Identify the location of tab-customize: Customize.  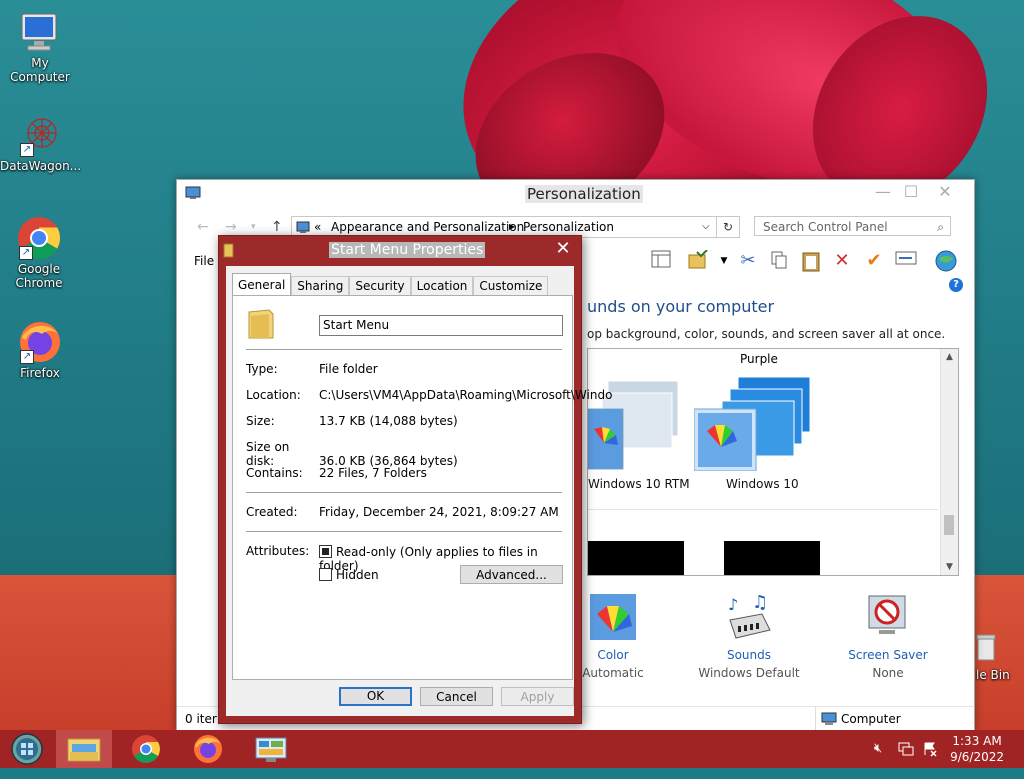
(511, 286).